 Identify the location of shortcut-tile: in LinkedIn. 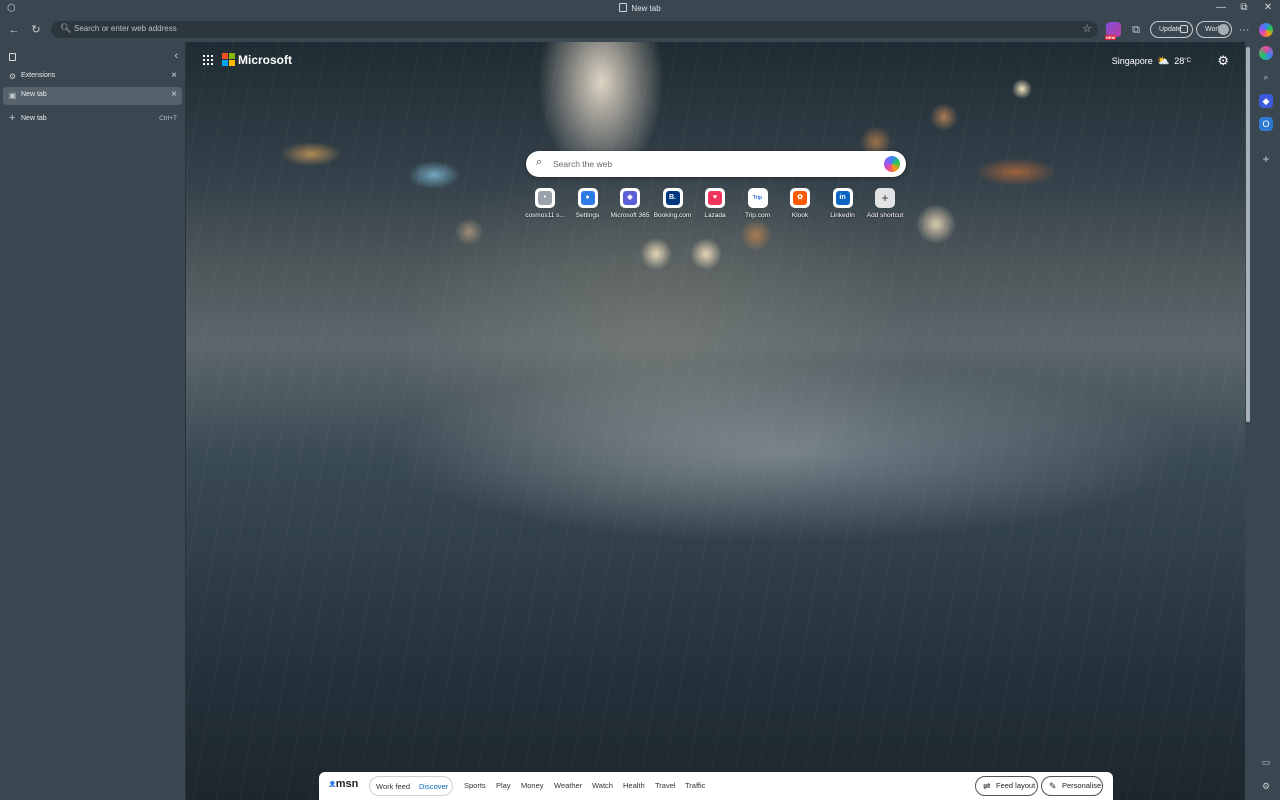
(843, 202).